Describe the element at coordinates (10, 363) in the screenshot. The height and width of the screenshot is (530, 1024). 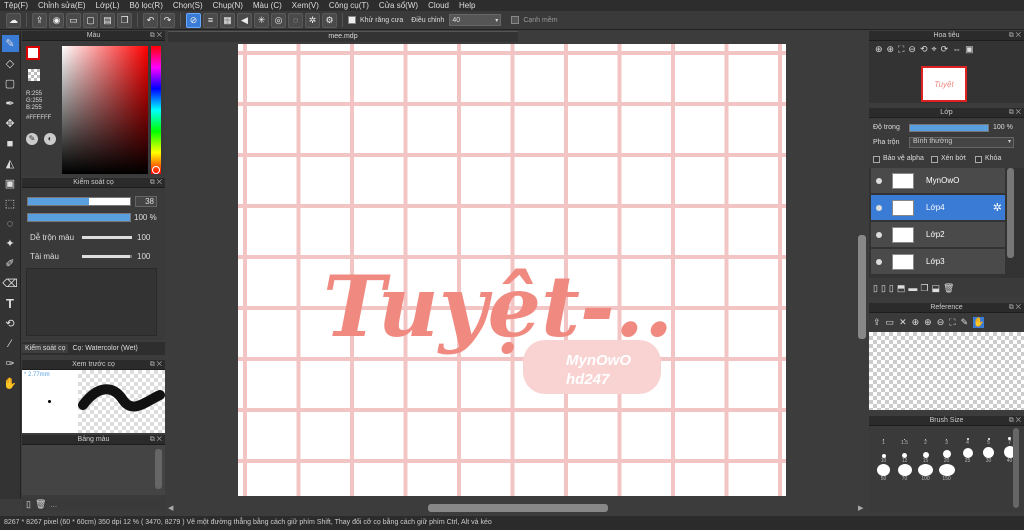
I see `eyedropper-tool-icon: ✑` at that location.